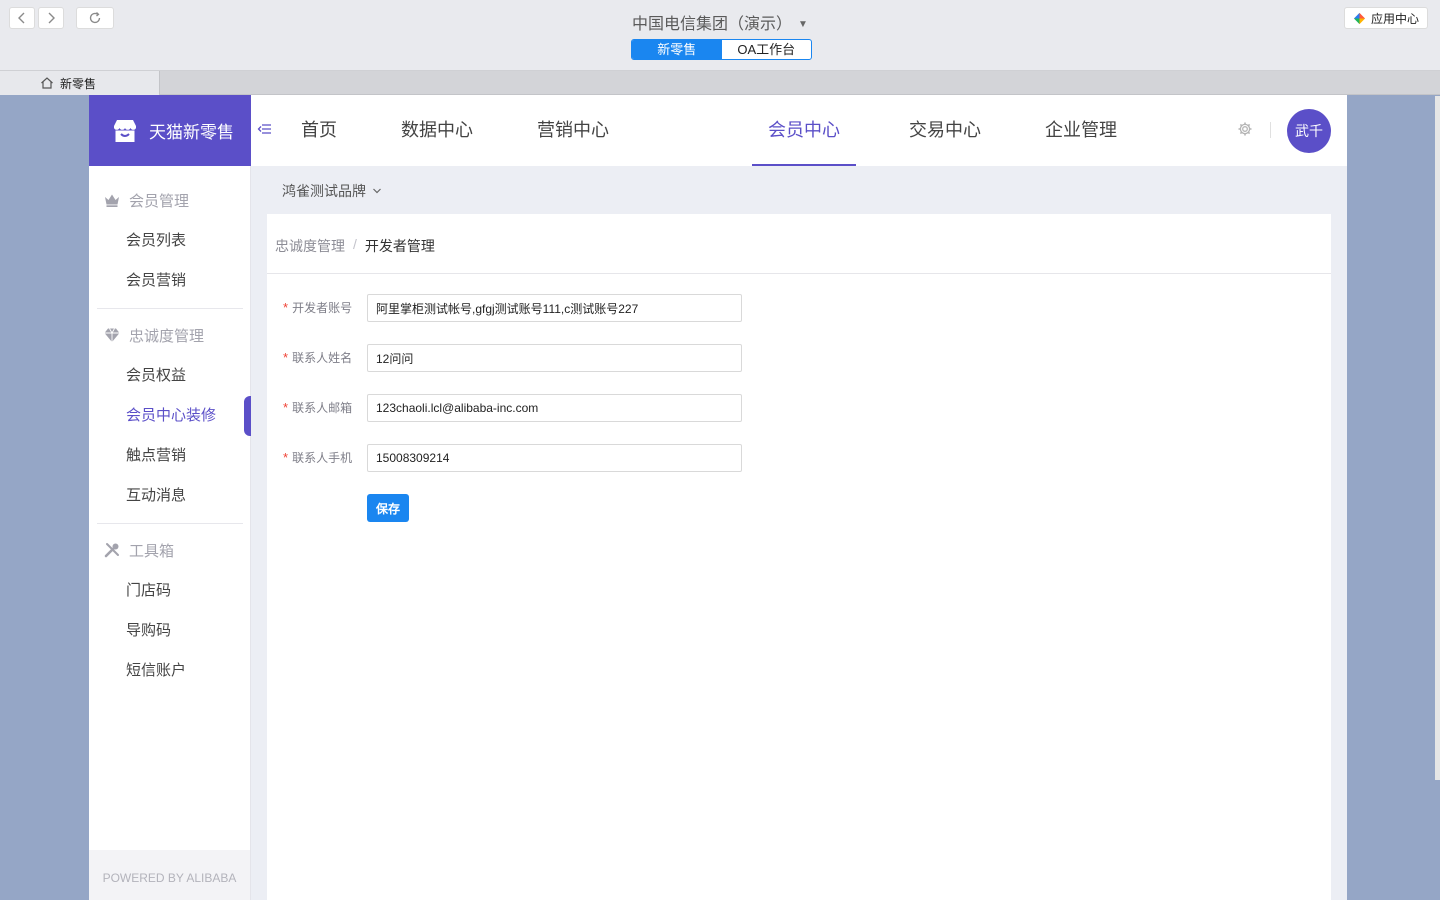 This screenshot has width=1440, height=900. I want to click on sidebar-group-label: 会员管理, so click(159, 201).